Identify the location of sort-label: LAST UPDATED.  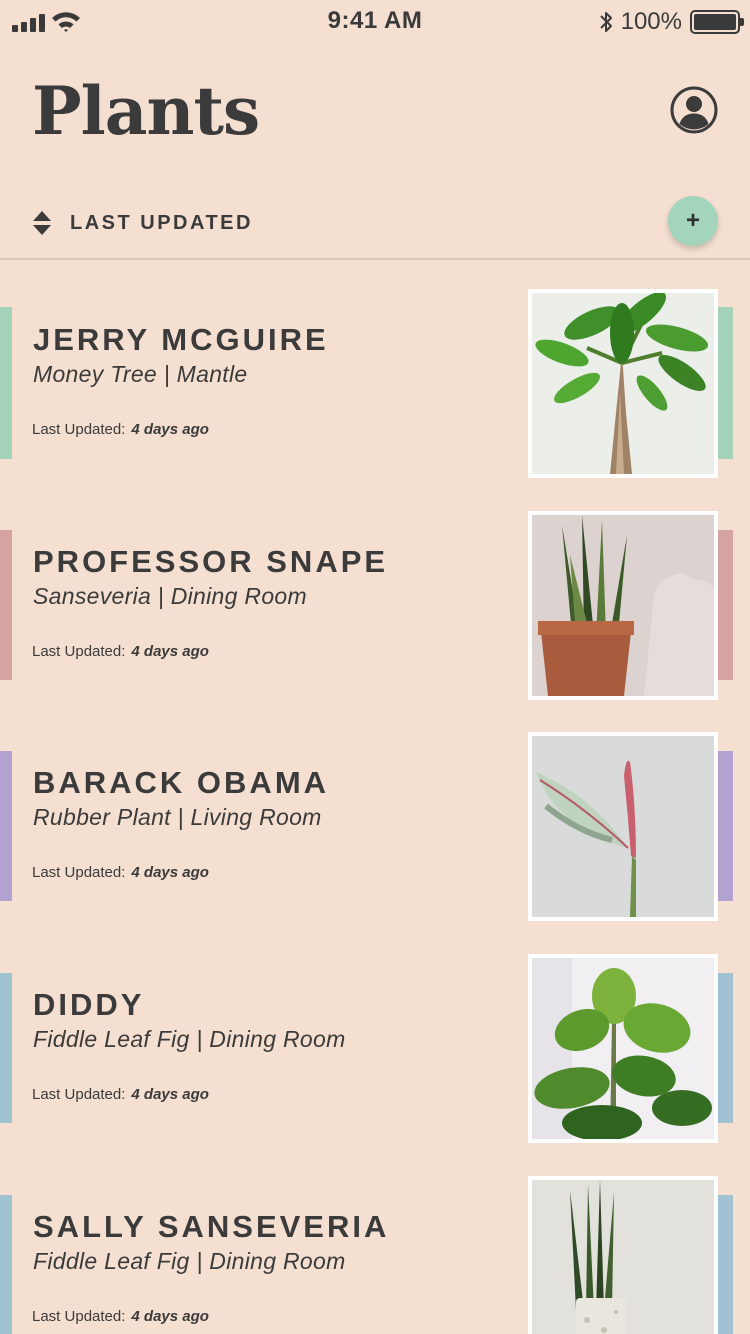
(161, 222).